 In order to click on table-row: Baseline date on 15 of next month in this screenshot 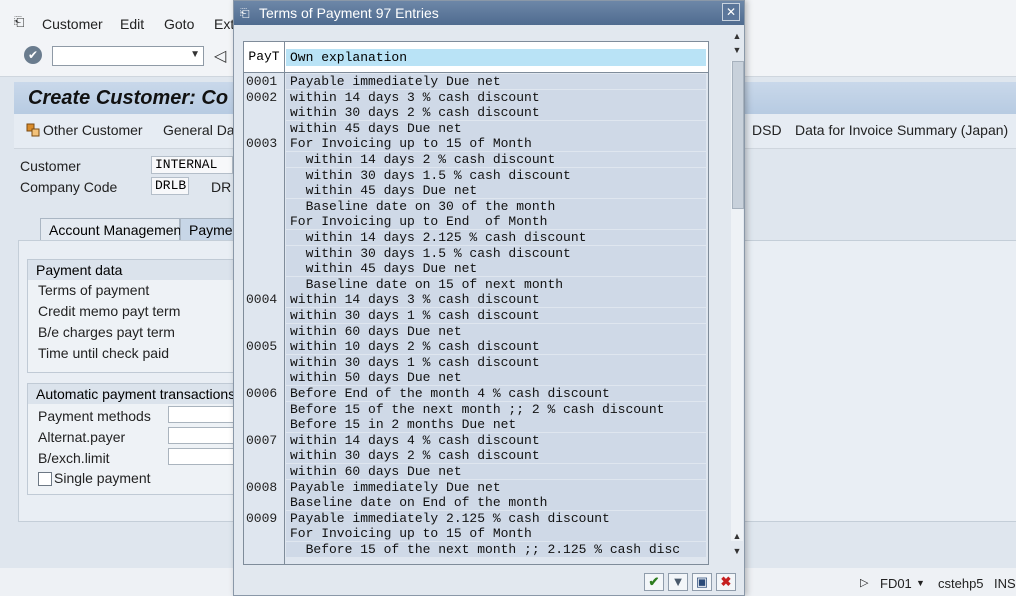, I will do `click(476, 284)`.